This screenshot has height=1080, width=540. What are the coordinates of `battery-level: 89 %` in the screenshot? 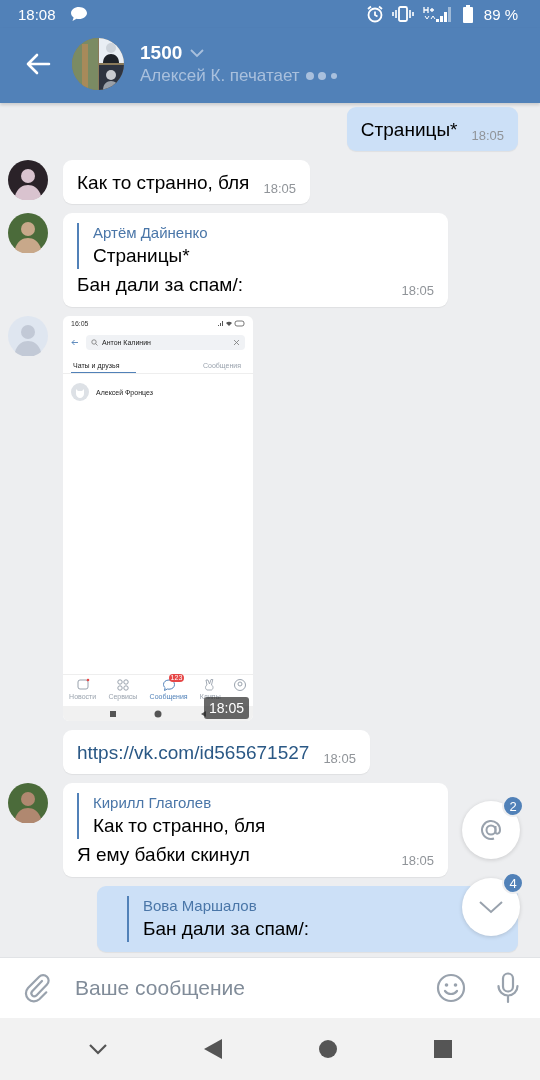 It's located at (500, 14).